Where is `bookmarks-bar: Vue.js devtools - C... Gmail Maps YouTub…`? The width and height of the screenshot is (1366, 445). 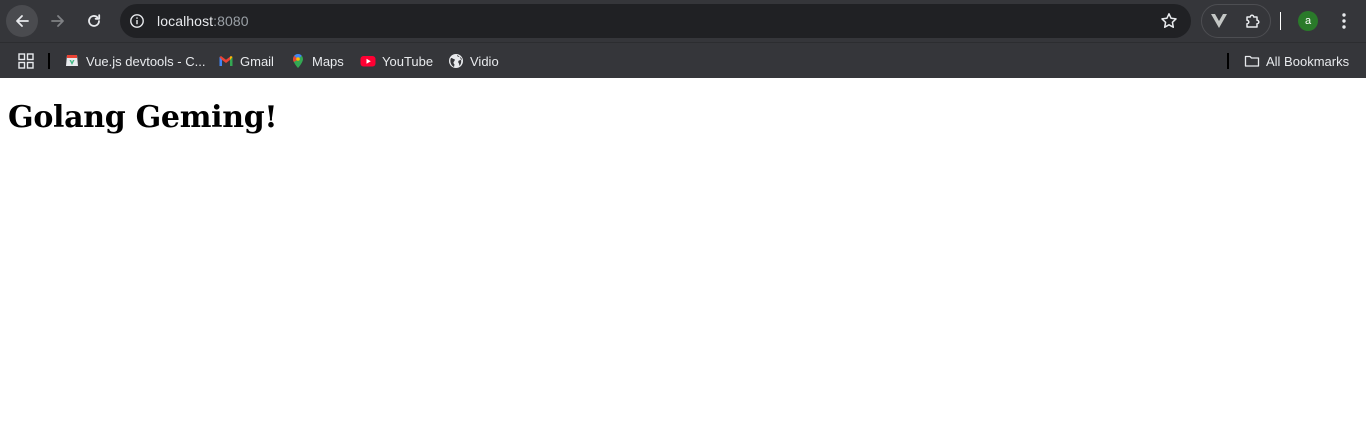 bookmarks-bar: Vue.js devtools - C... Gmail Maps YouTub… is located at coordinates (683, 60).